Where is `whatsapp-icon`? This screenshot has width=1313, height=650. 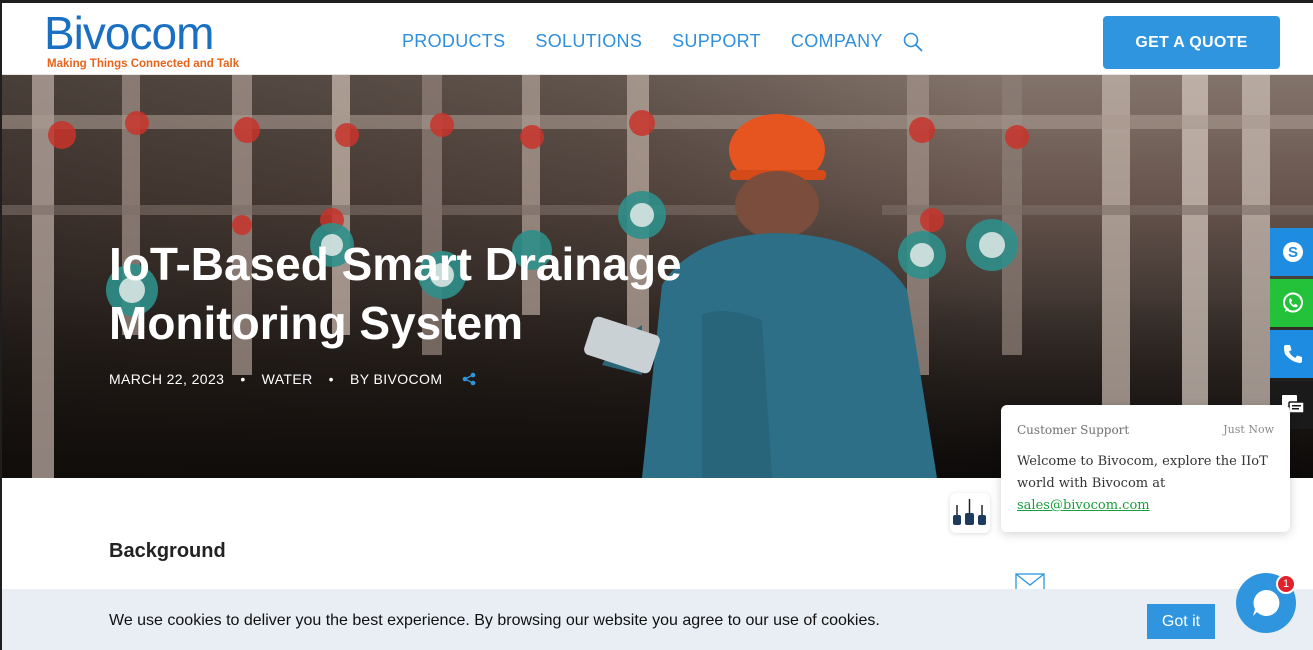 whatsapp-icon is located at coordinates (1292, 302).